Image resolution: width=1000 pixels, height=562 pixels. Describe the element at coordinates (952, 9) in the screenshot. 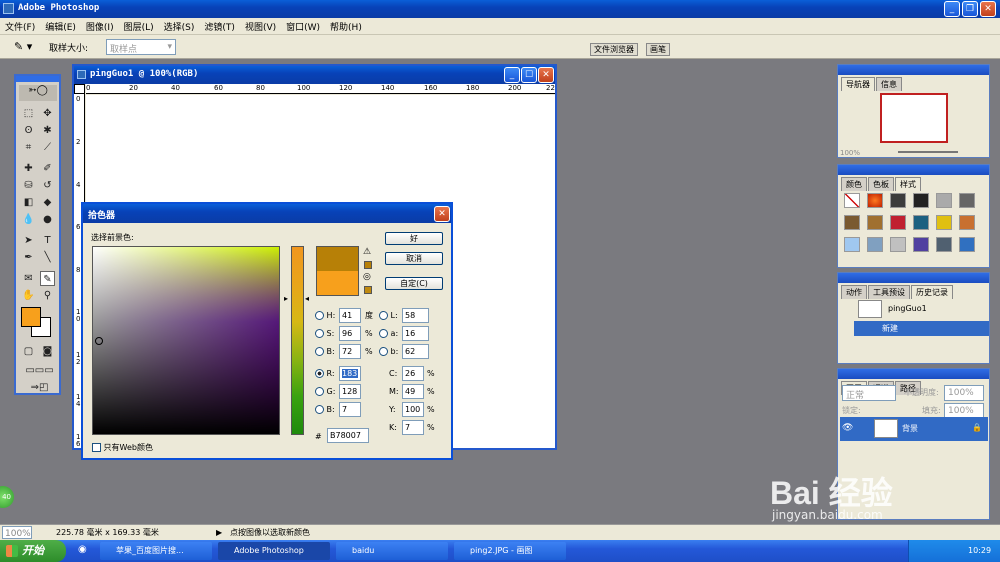

I see `minimize-button: _` at that location.